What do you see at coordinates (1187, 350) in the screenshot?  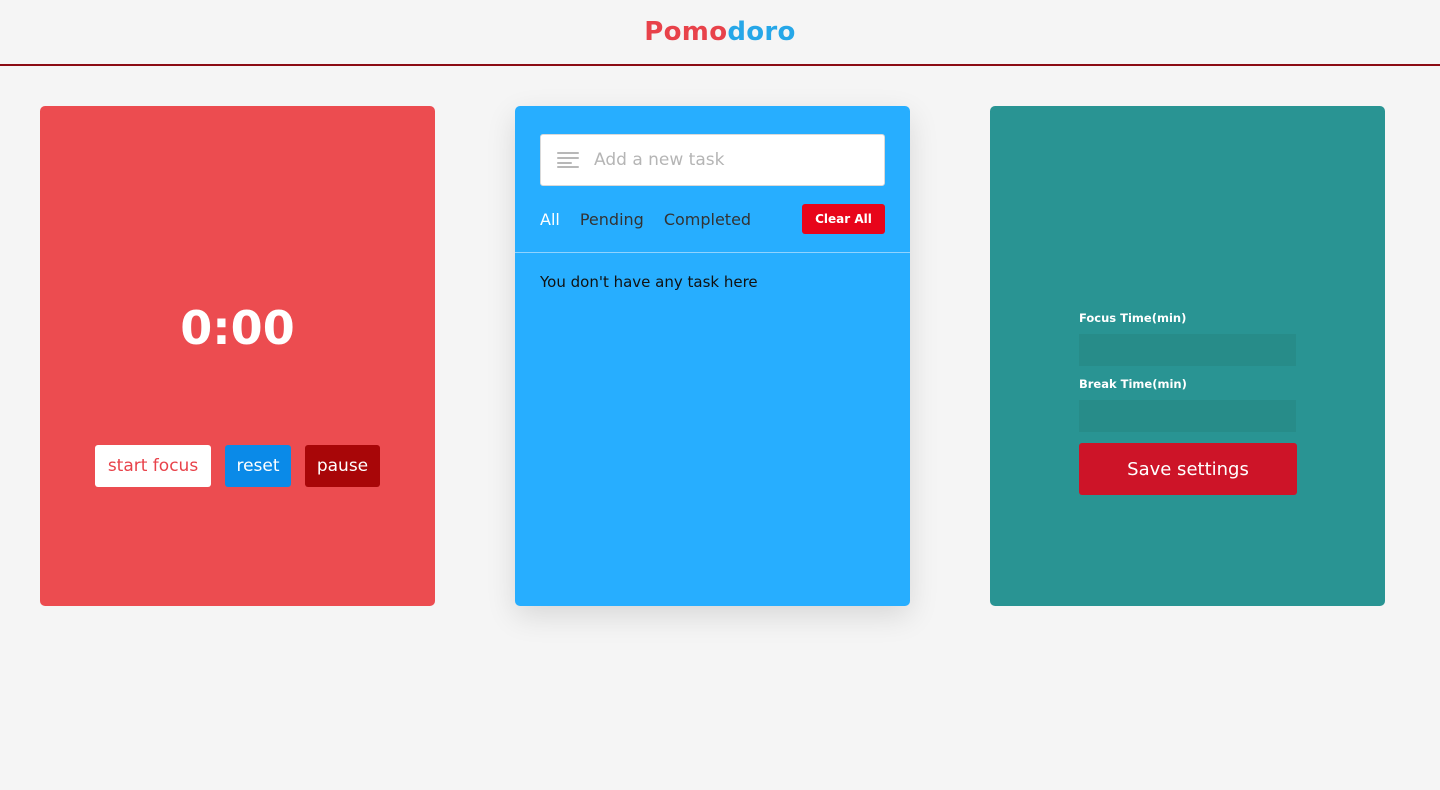 I see `focus-time-input` at bounding box center [1187, 350].